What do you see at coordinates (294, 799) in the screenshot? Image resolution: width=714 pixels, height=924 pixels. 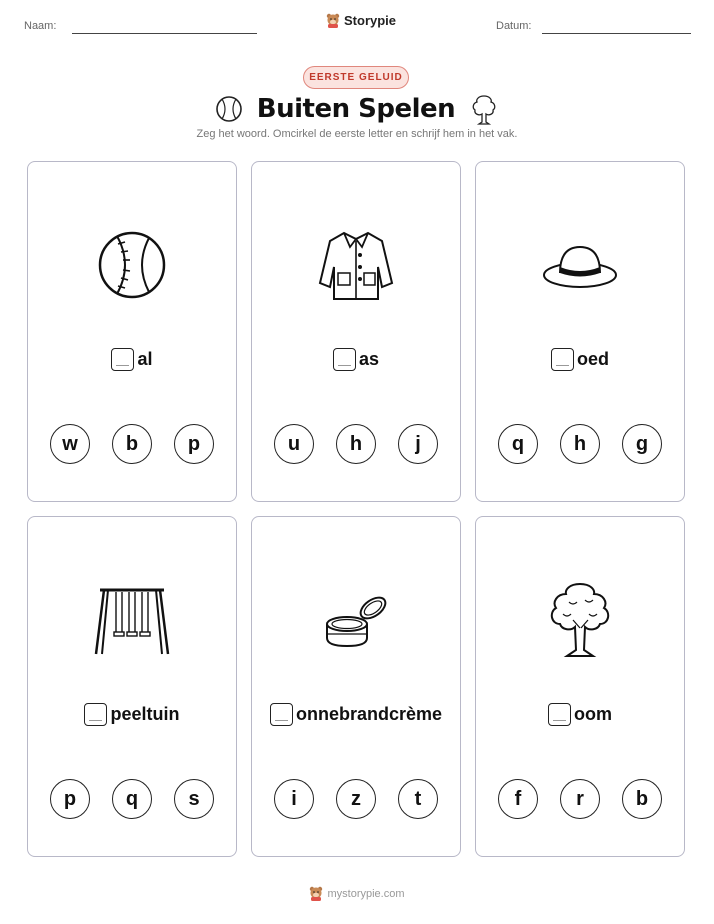 I see `letter-choice: i` at bounding box center [294, 799].